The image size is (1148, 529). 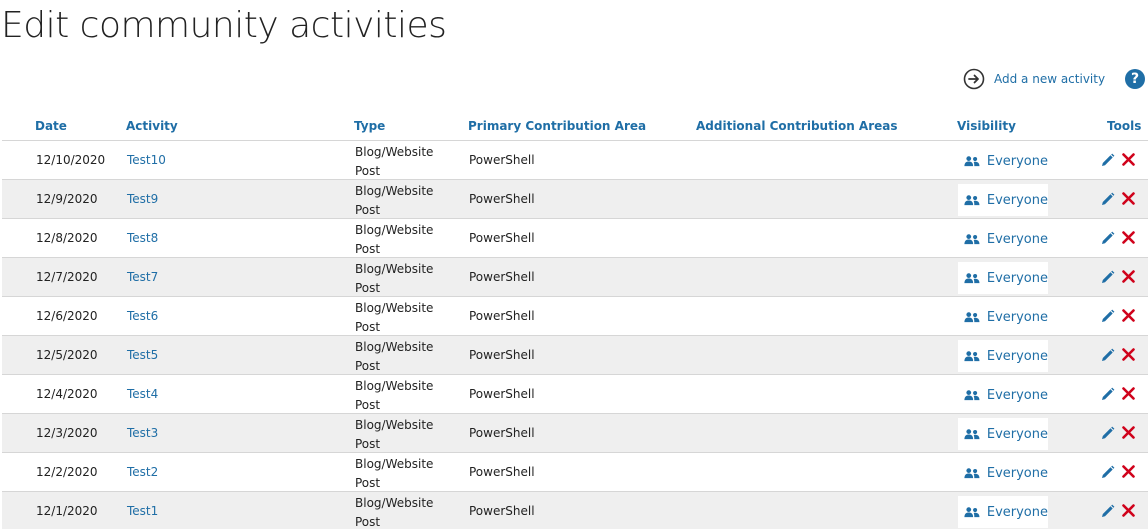 What do you see at coordinates (1135, 79) in the screenshot?
I see `help-icon: ?` at bounding box center [1135, 79].